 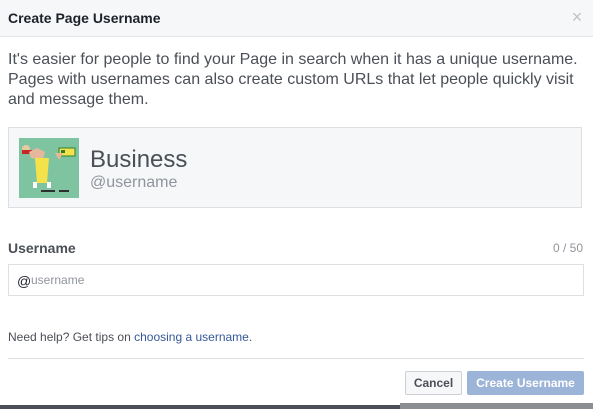 I want to click on help-prefix: Need help? Get tips on, so click(x=71, y=337).